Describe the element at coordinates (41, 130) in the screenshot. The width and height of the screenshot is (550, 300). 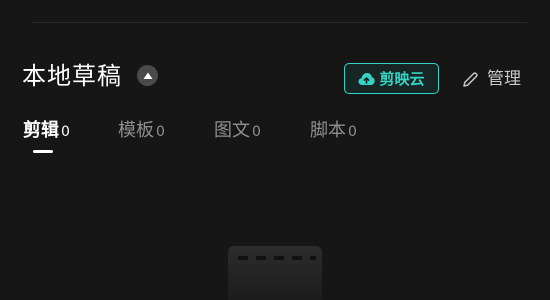
I see `tab-label: 剪辑` at that location.